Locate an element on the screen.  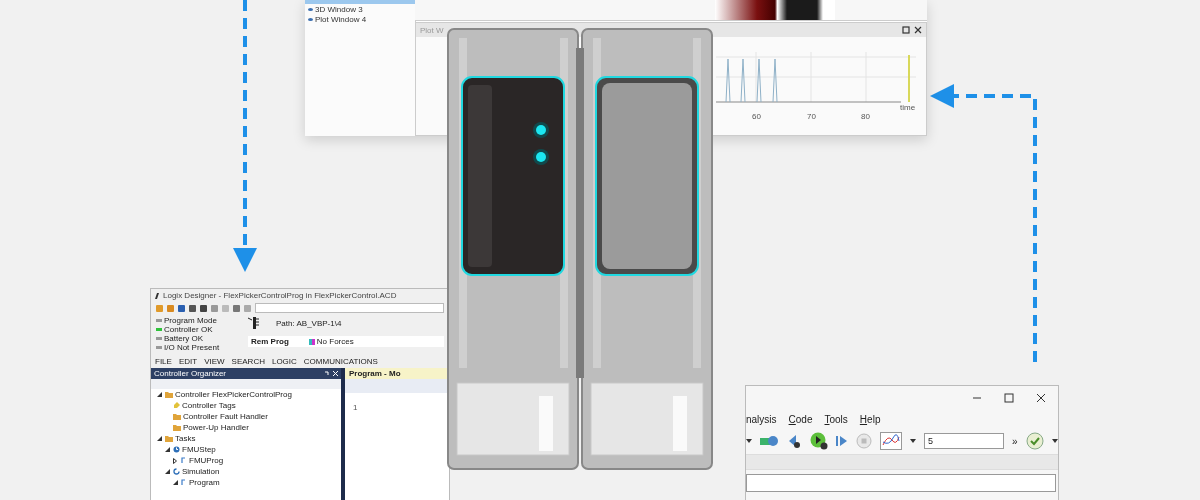
line-number: 1 is located at coordinates (355, 407).